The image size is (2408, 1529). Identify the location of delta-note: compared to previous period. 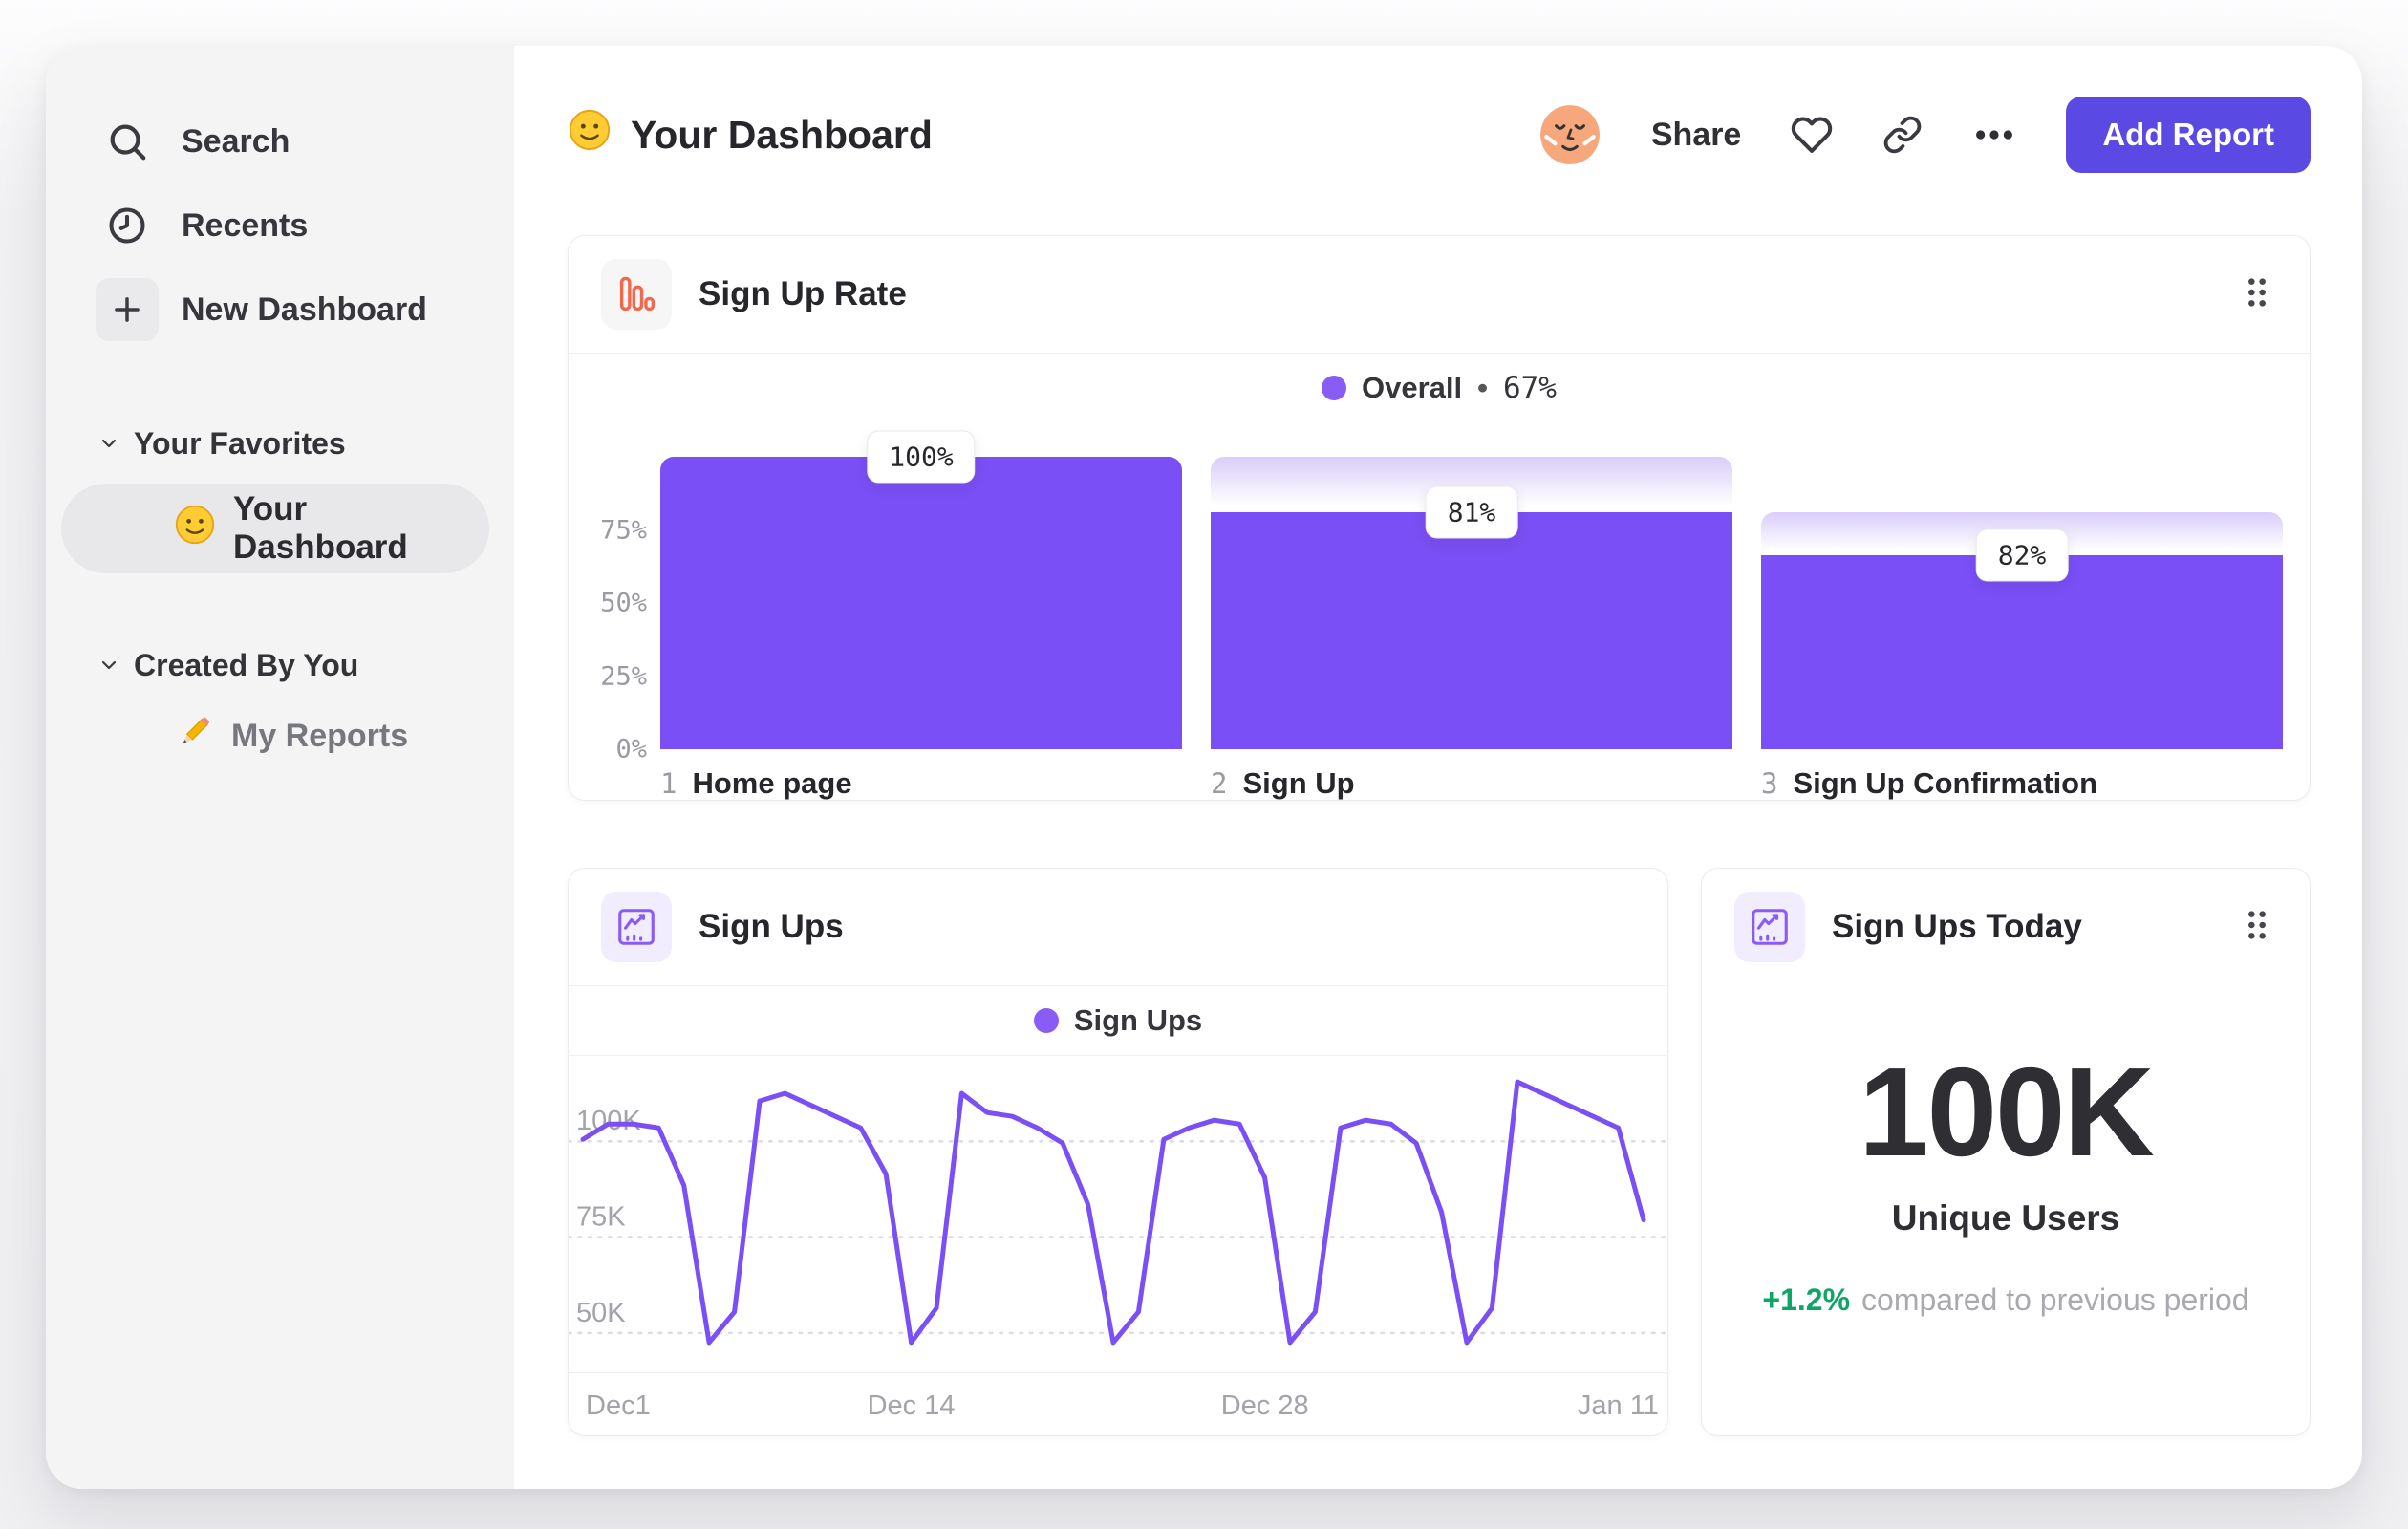
(2055, 1300).